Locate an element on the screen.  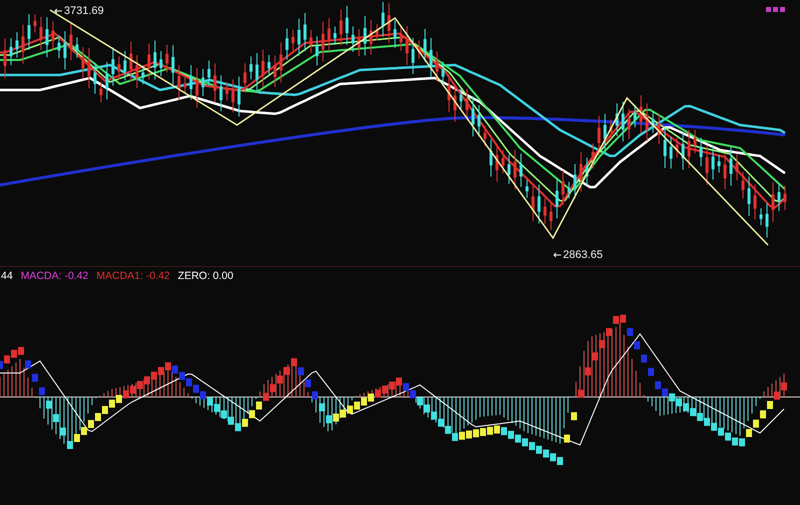
legend-label: ZERO: 0.00 is located at coordinates (206, 276).